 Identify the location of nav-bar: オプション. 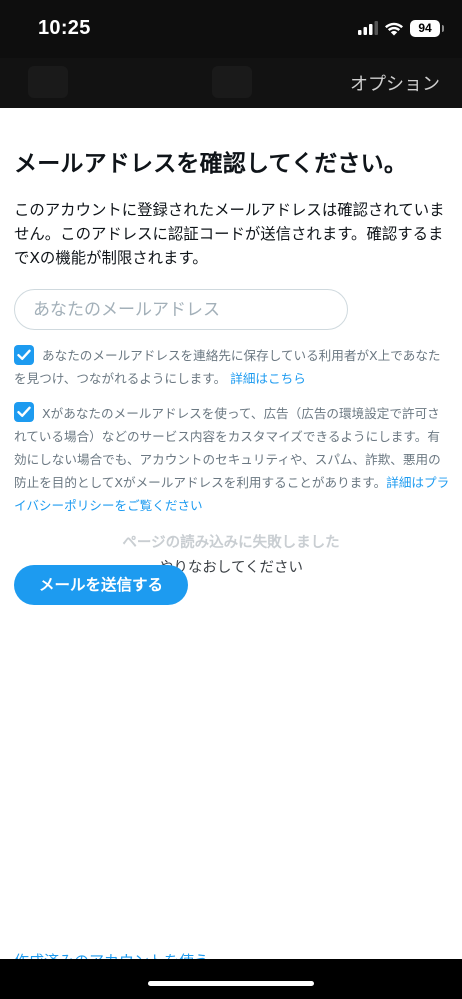
(231, 83).